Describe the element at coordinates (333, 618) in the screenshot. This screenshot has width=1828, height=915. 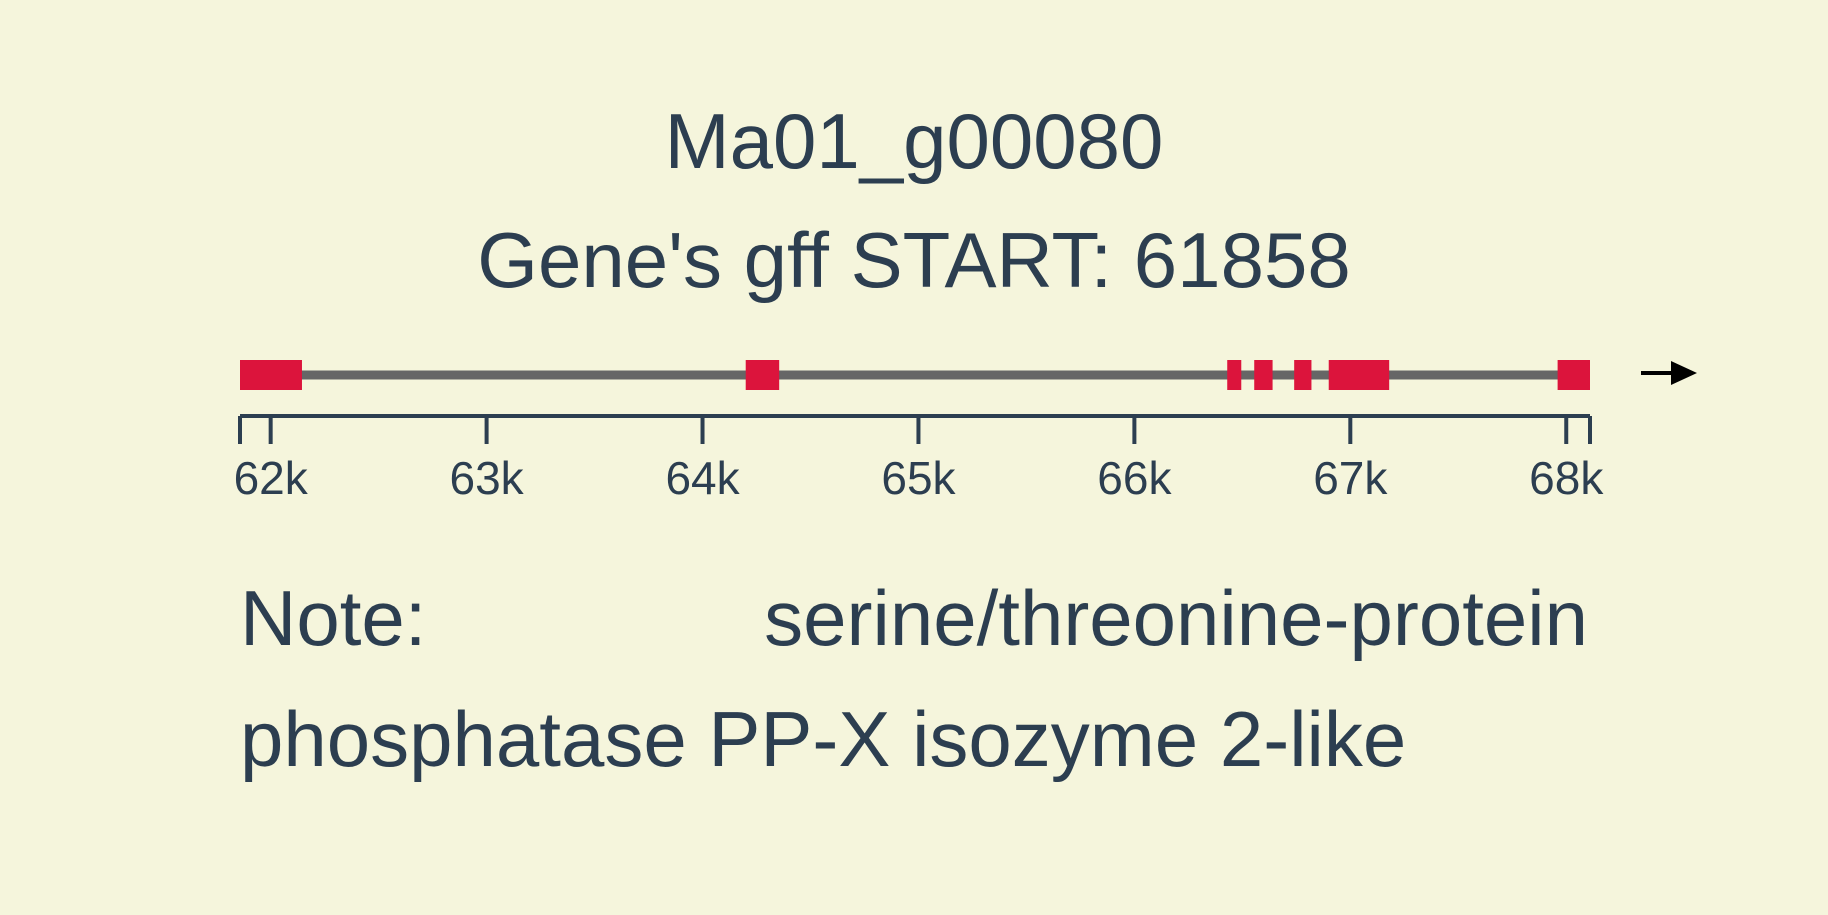
I see `note-label: Note:` at that location.